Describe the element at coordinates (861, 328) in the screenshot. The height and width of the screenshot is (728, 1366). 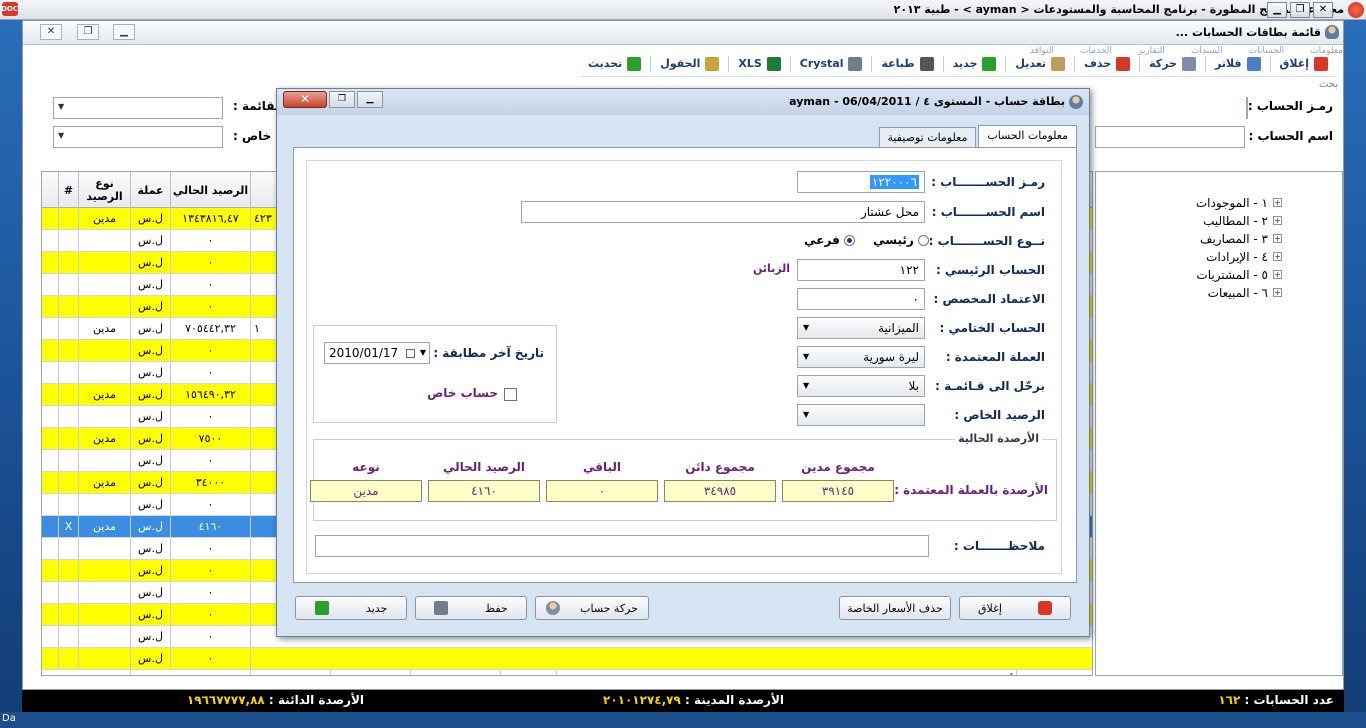
I see `final-account-select: الميزانية ▼` at that location.